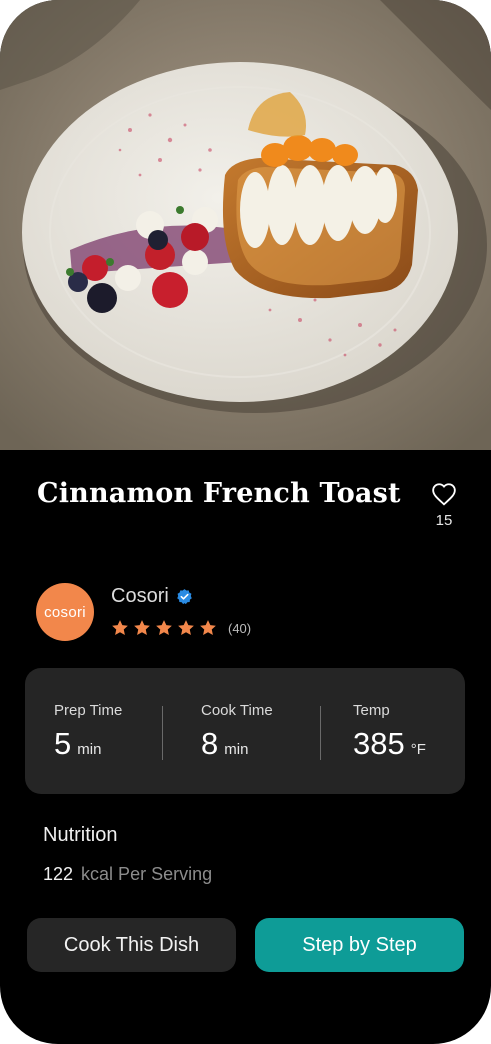 This screenshot has width=491, height=1044. I want to click on stat-value: 385 °F, so click(389, 743).